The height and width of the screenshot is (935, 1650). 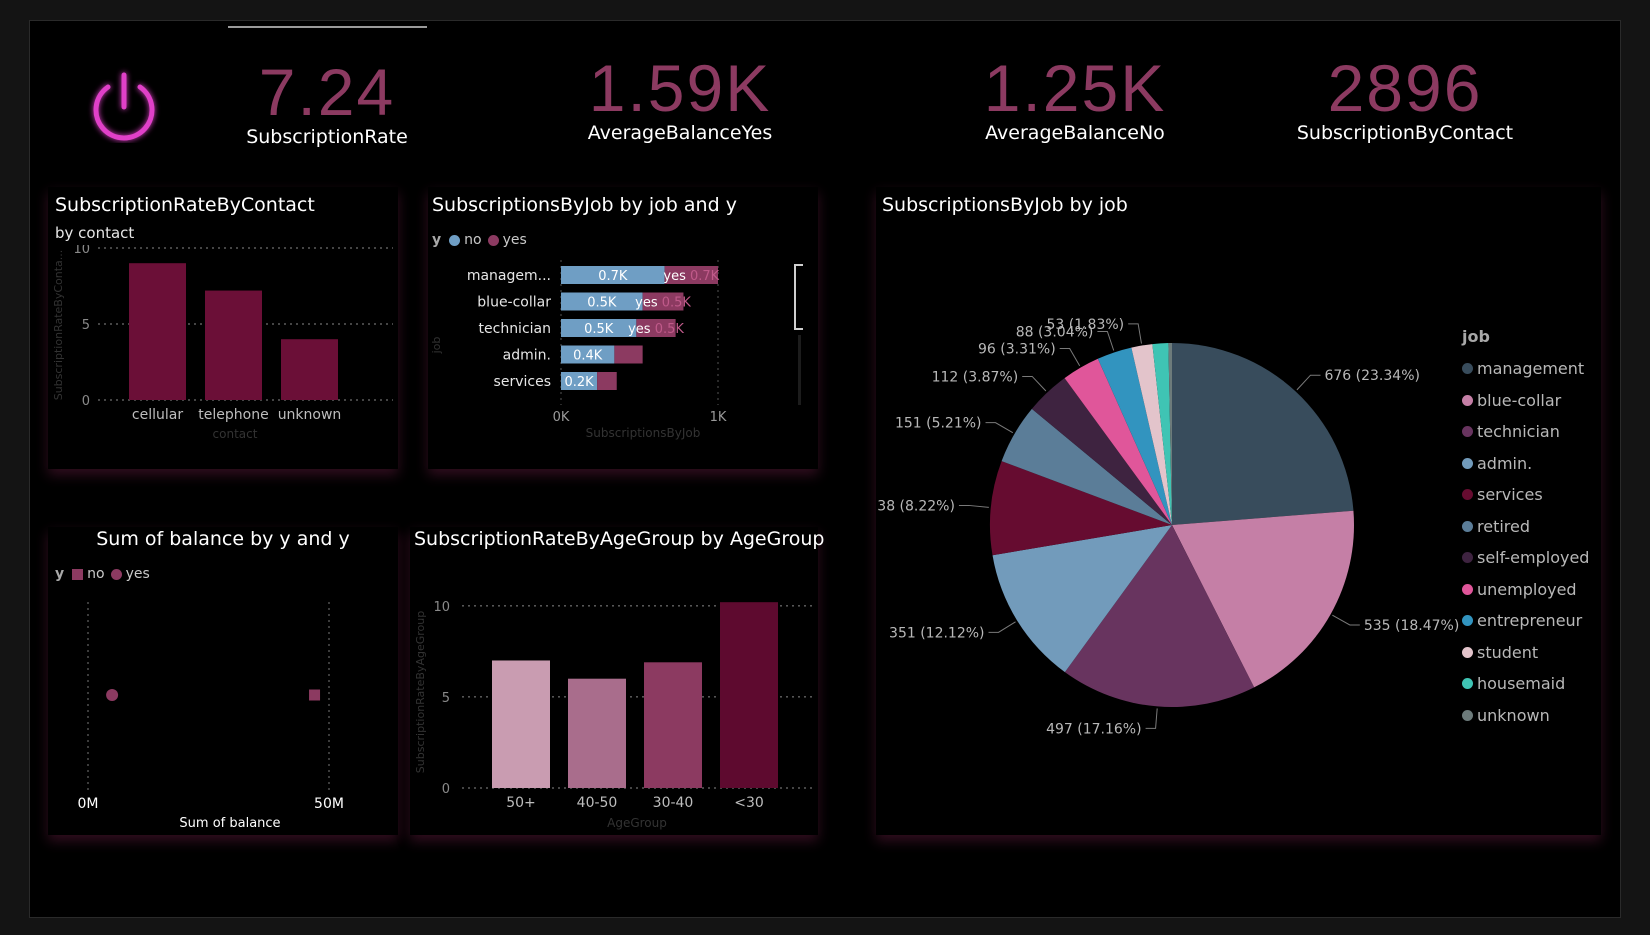 I want to click on y-tick-label: 10, so click(x=441, y=607).